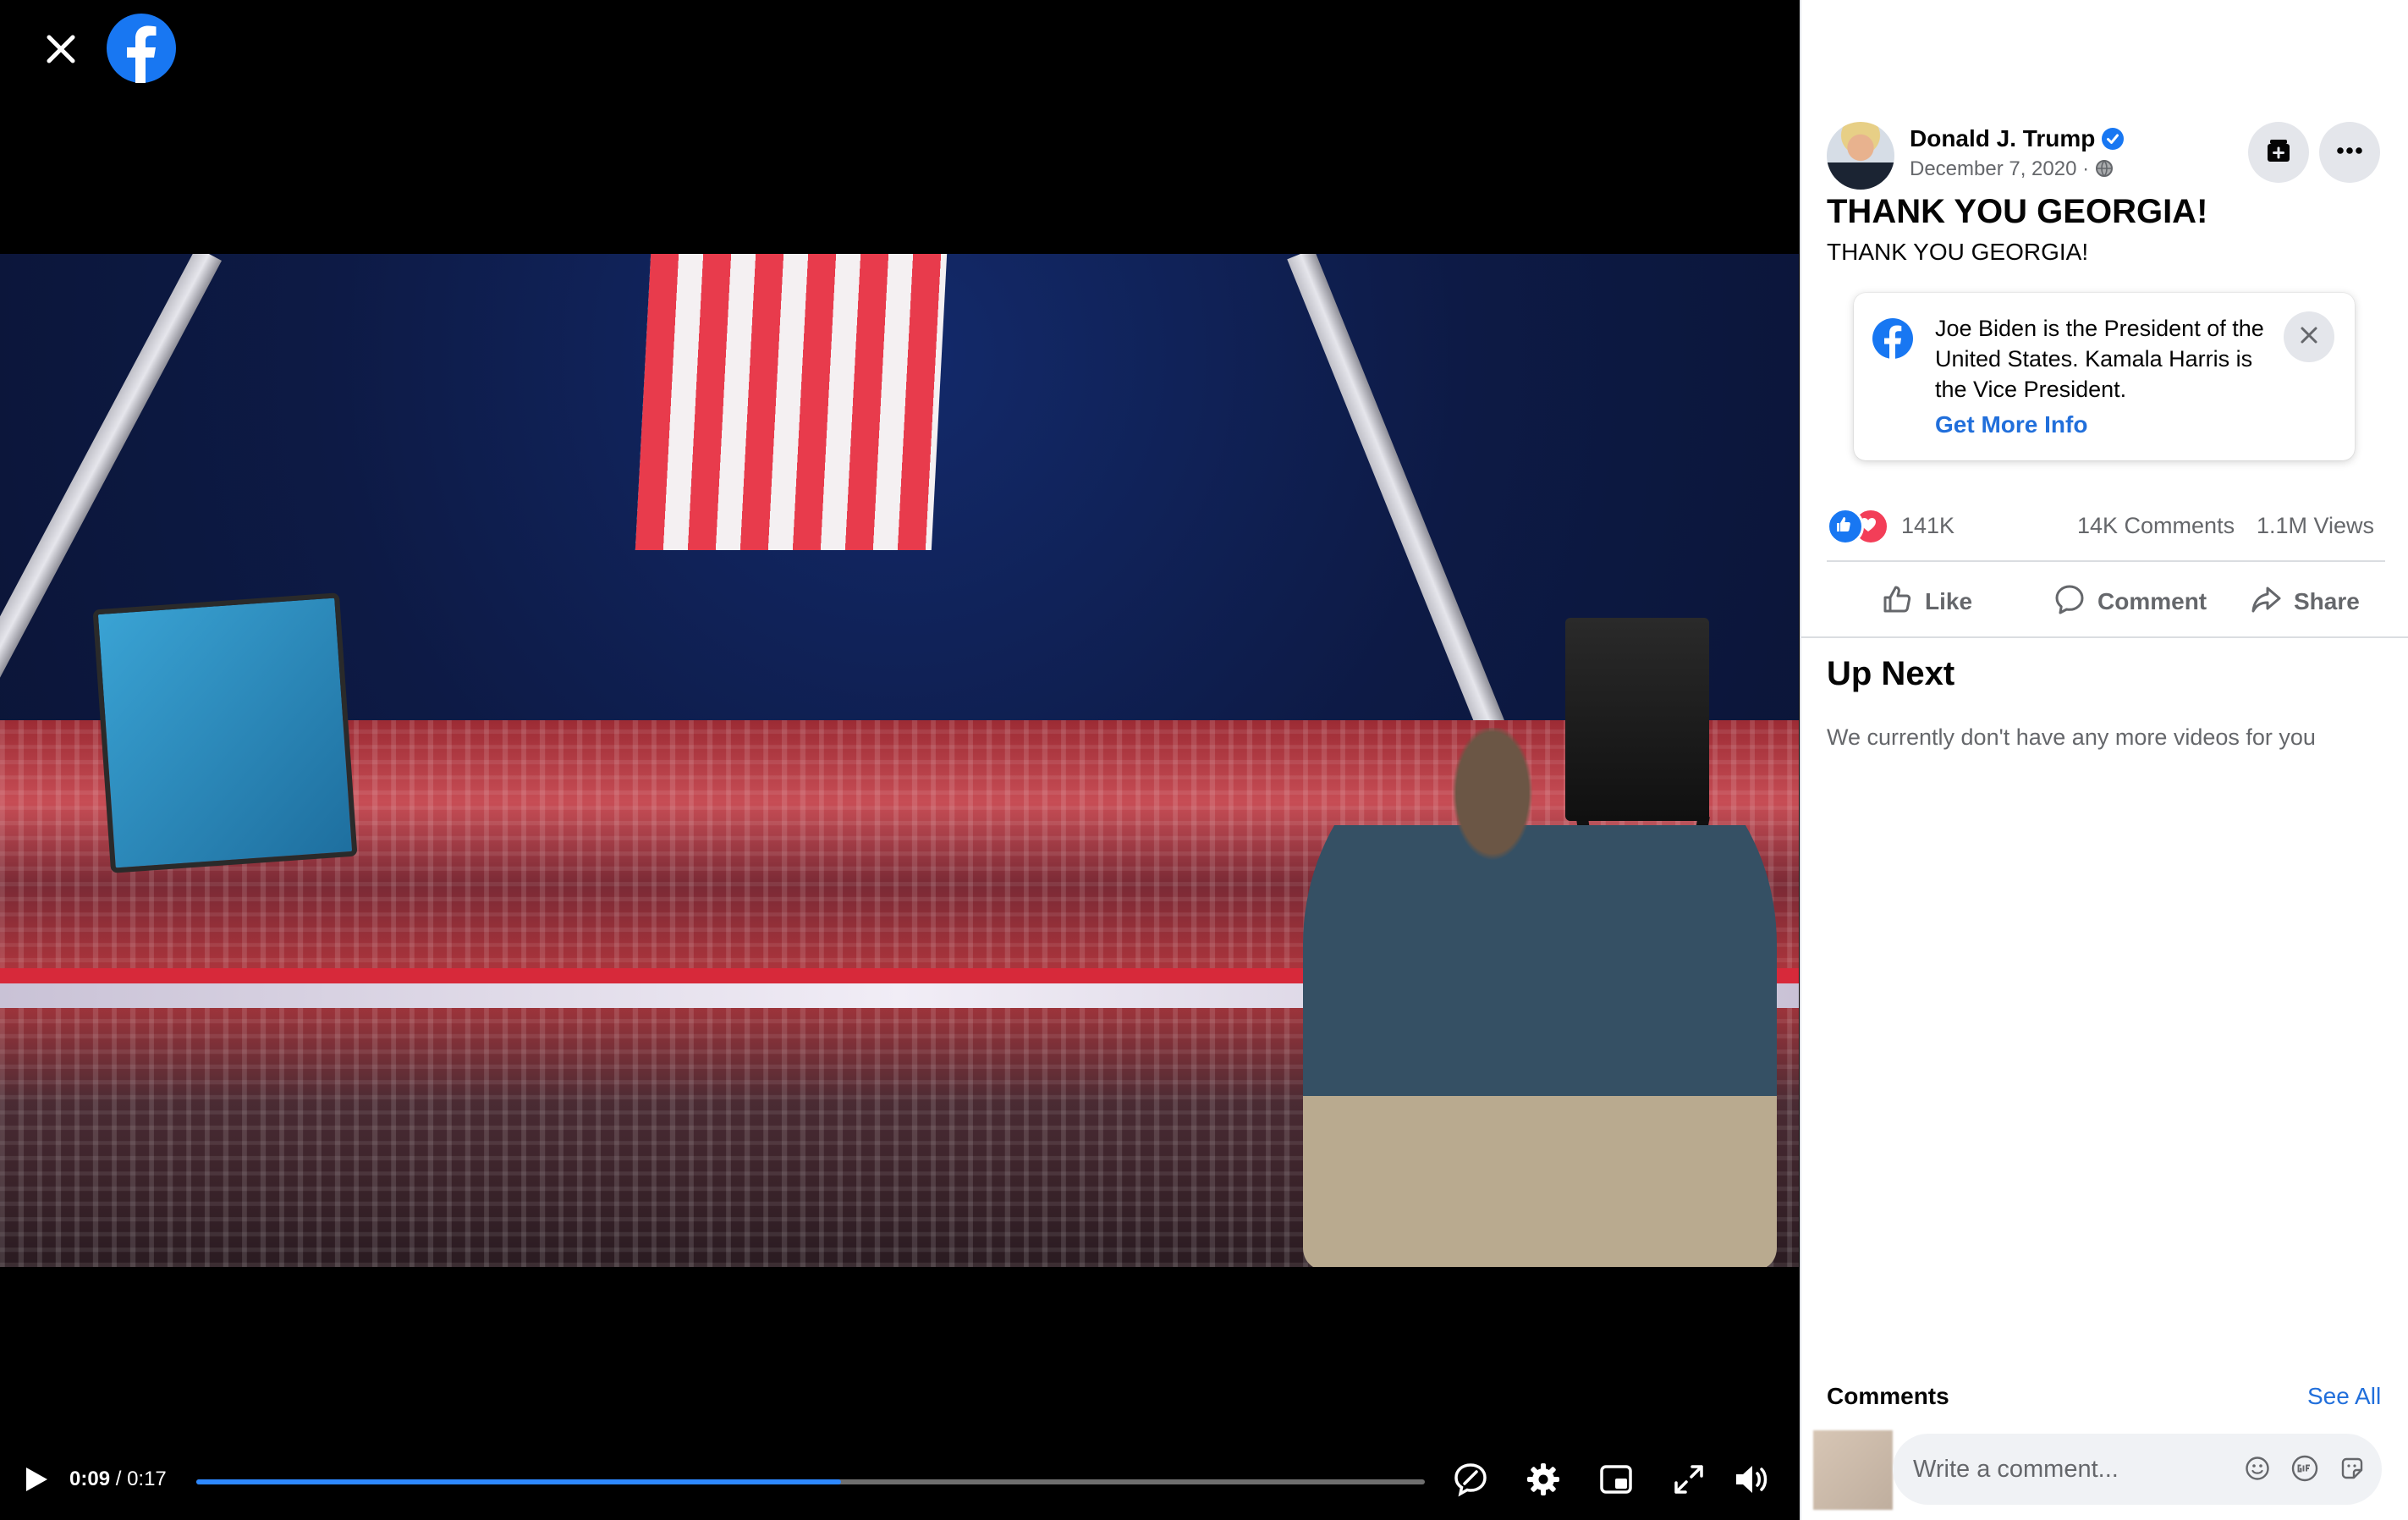  What do you see at coordinates (2156, 526) in the screenshot?
I see `comment-count: 14K Comments` at bounding box center [2156, 526].